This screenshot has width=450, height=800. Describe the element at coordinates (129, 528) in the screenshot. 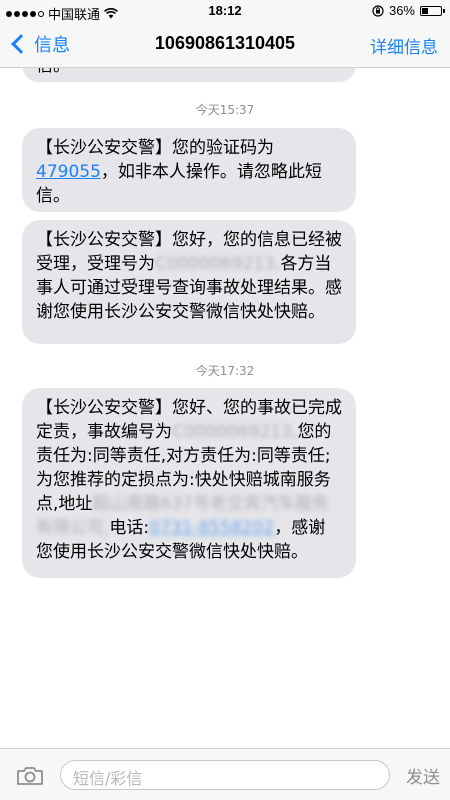

I see `message-text: 电话:` at that location.